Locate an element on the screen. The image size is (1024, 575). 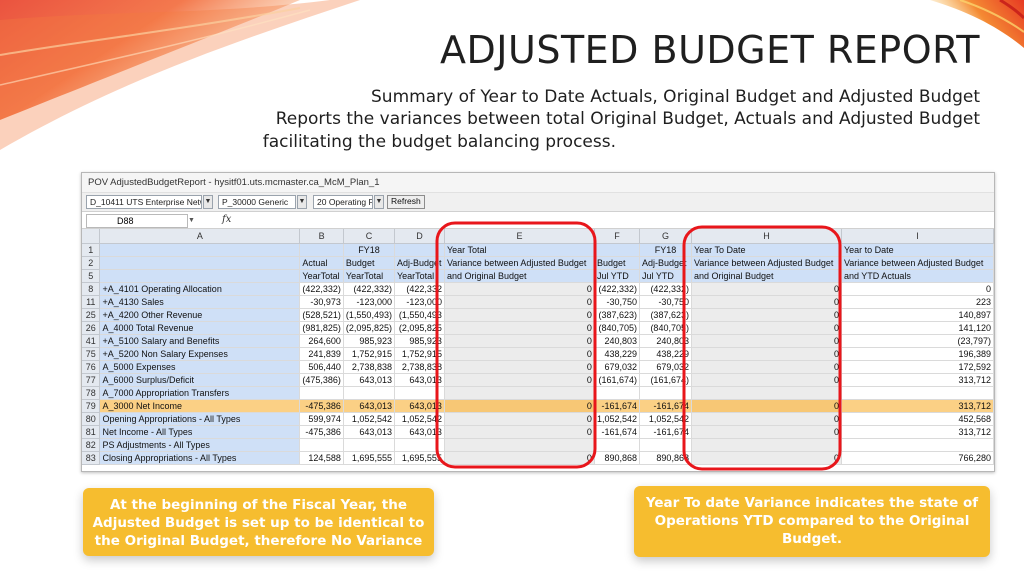
header-cell: Year To Date is located at coordinates (766, 250).